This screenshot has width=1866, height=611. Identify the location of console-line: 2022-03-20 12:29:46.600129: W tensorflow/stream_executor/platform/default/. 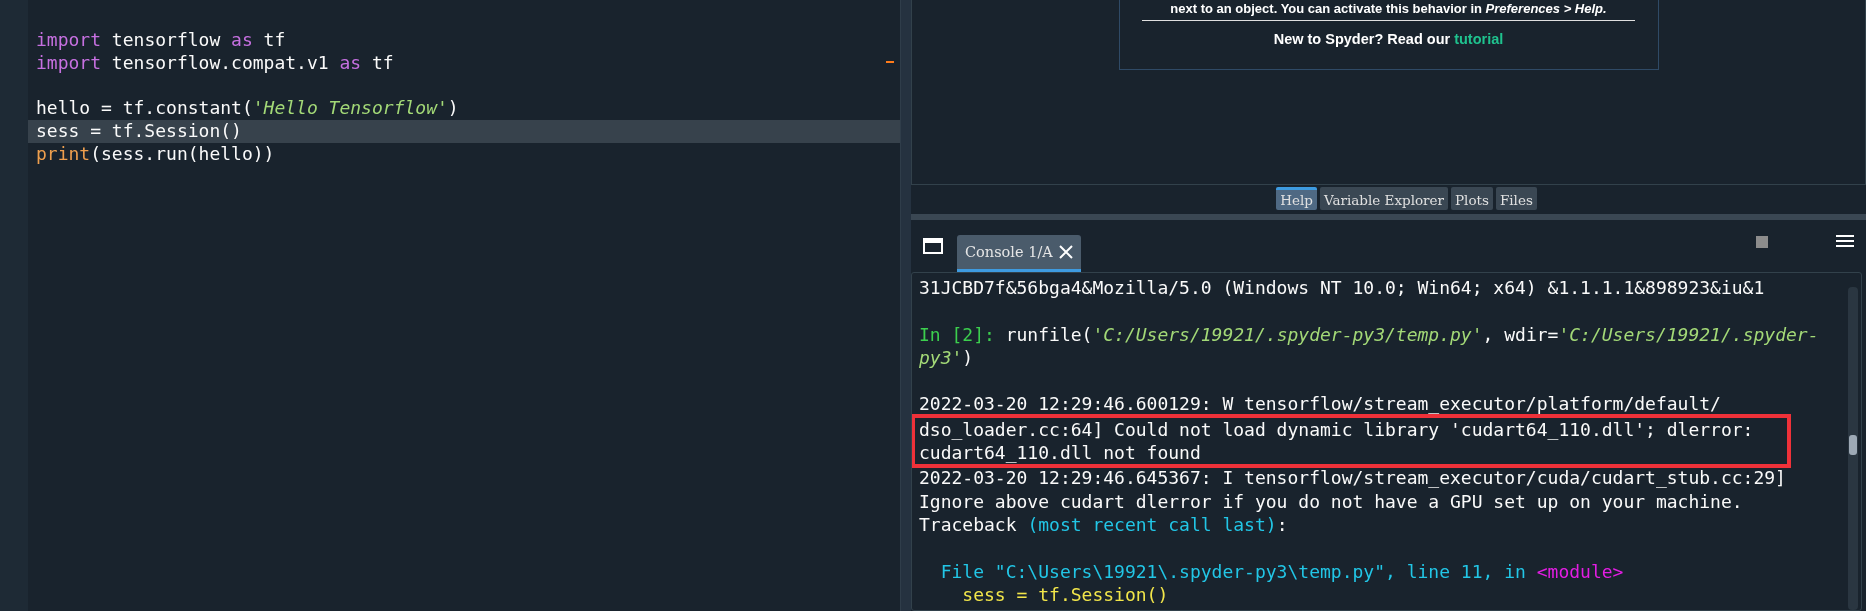
(1320, 404).